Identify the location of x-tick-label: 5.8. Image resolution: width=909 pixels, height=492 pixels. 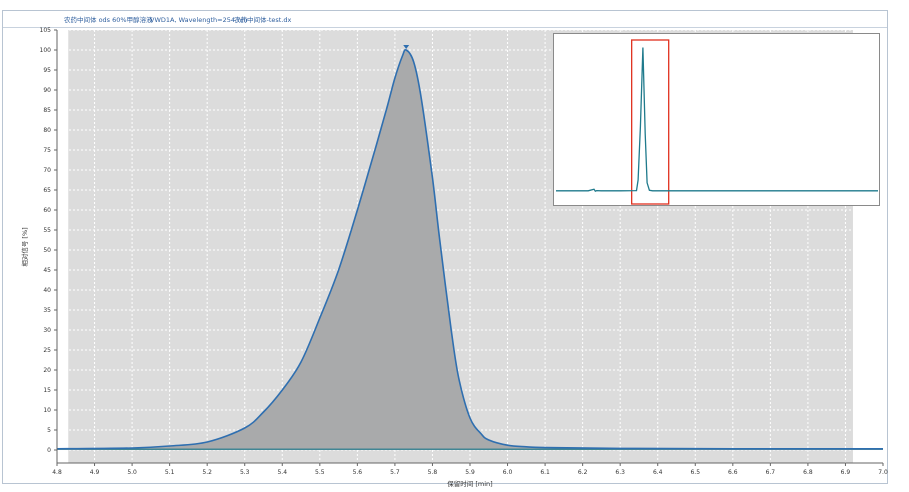
(433, 472).